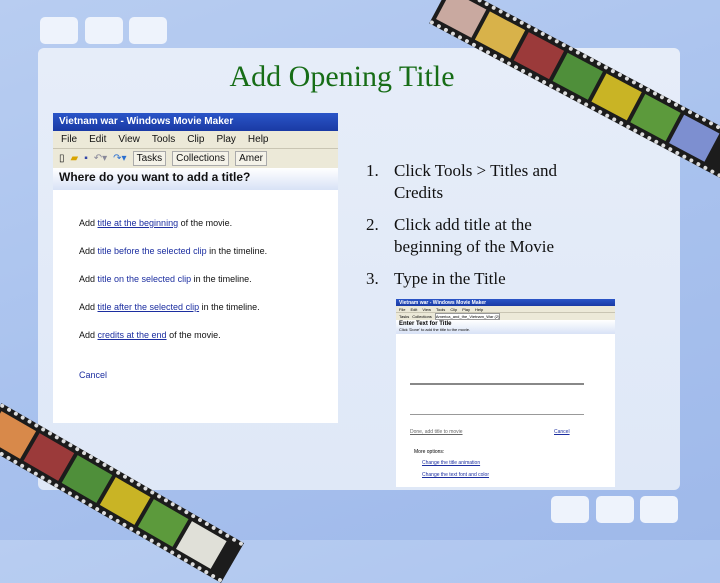  I want to click on title-text-input, so click(497, 371).